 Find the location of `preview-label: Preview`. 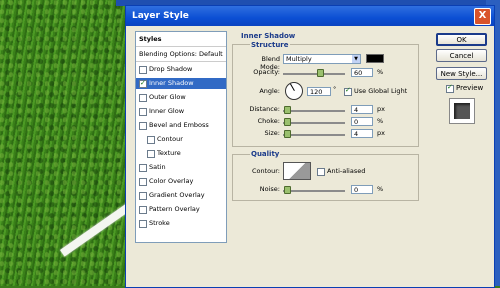

preview-label: Preview is located at coordinates (470, 88).